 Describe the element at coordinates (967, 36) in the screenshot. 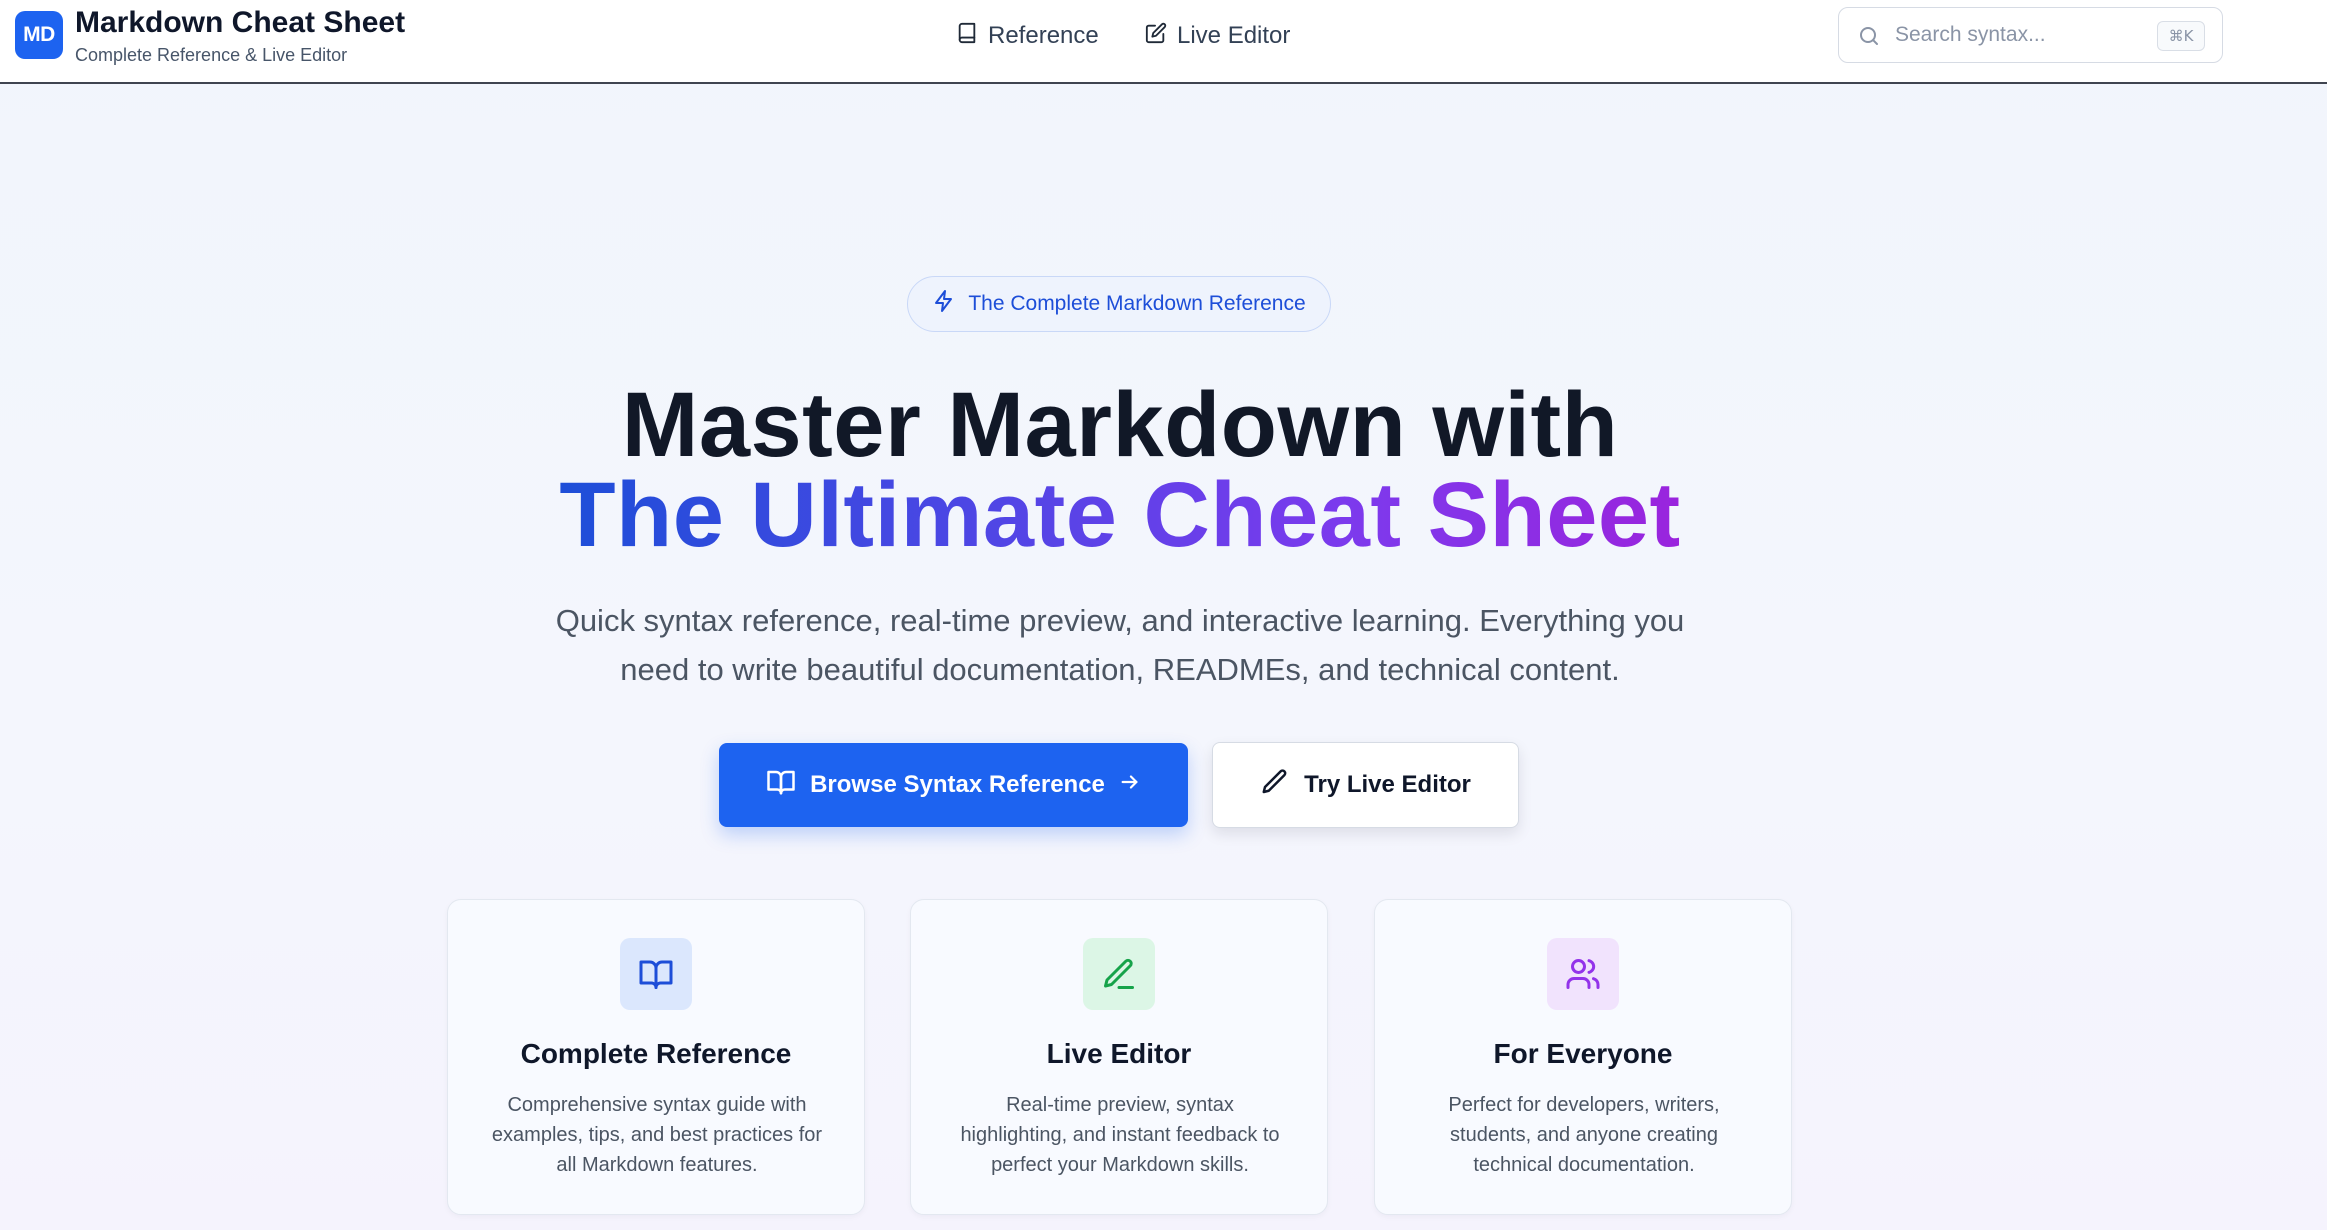

I see `book-icon` at that location.